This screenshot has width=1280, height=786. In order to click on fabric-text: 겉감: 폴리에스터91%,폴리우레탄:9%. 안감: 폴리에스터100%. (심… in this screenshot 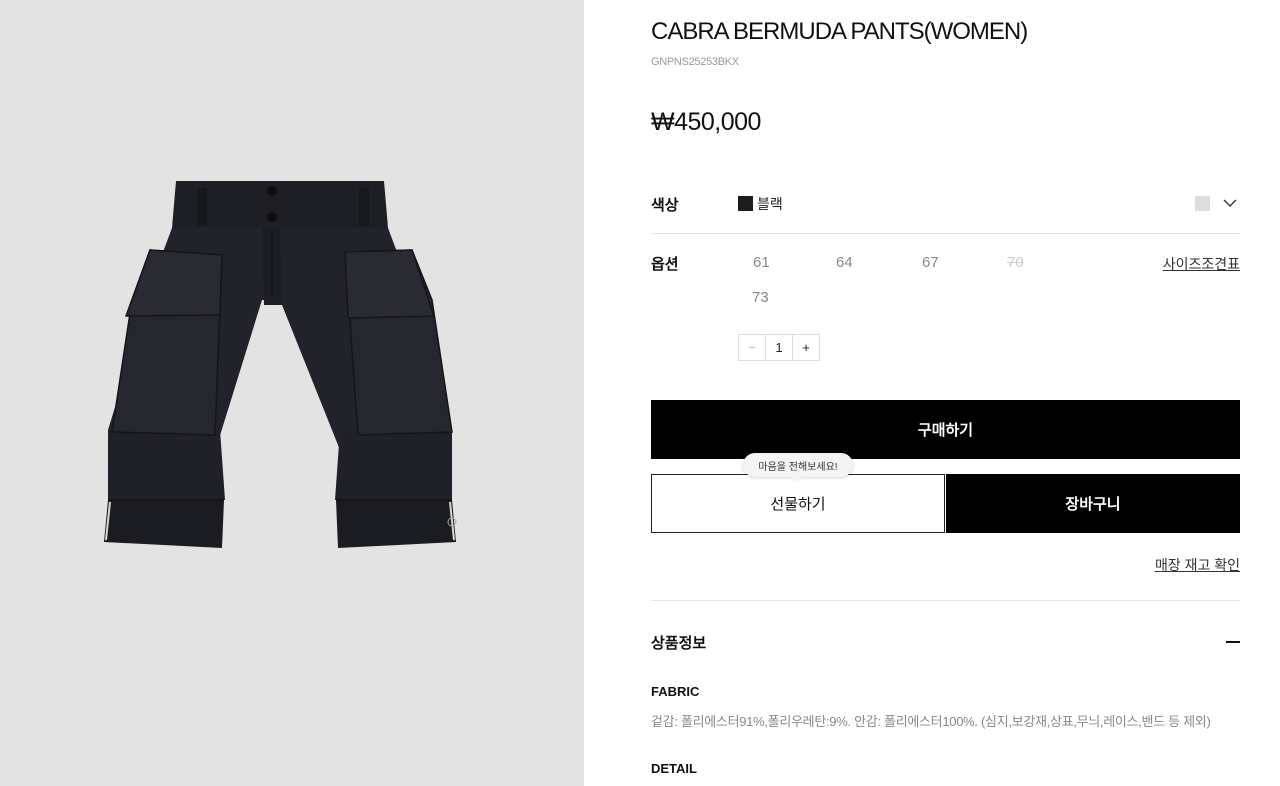, I will do `click(931, 721)`.